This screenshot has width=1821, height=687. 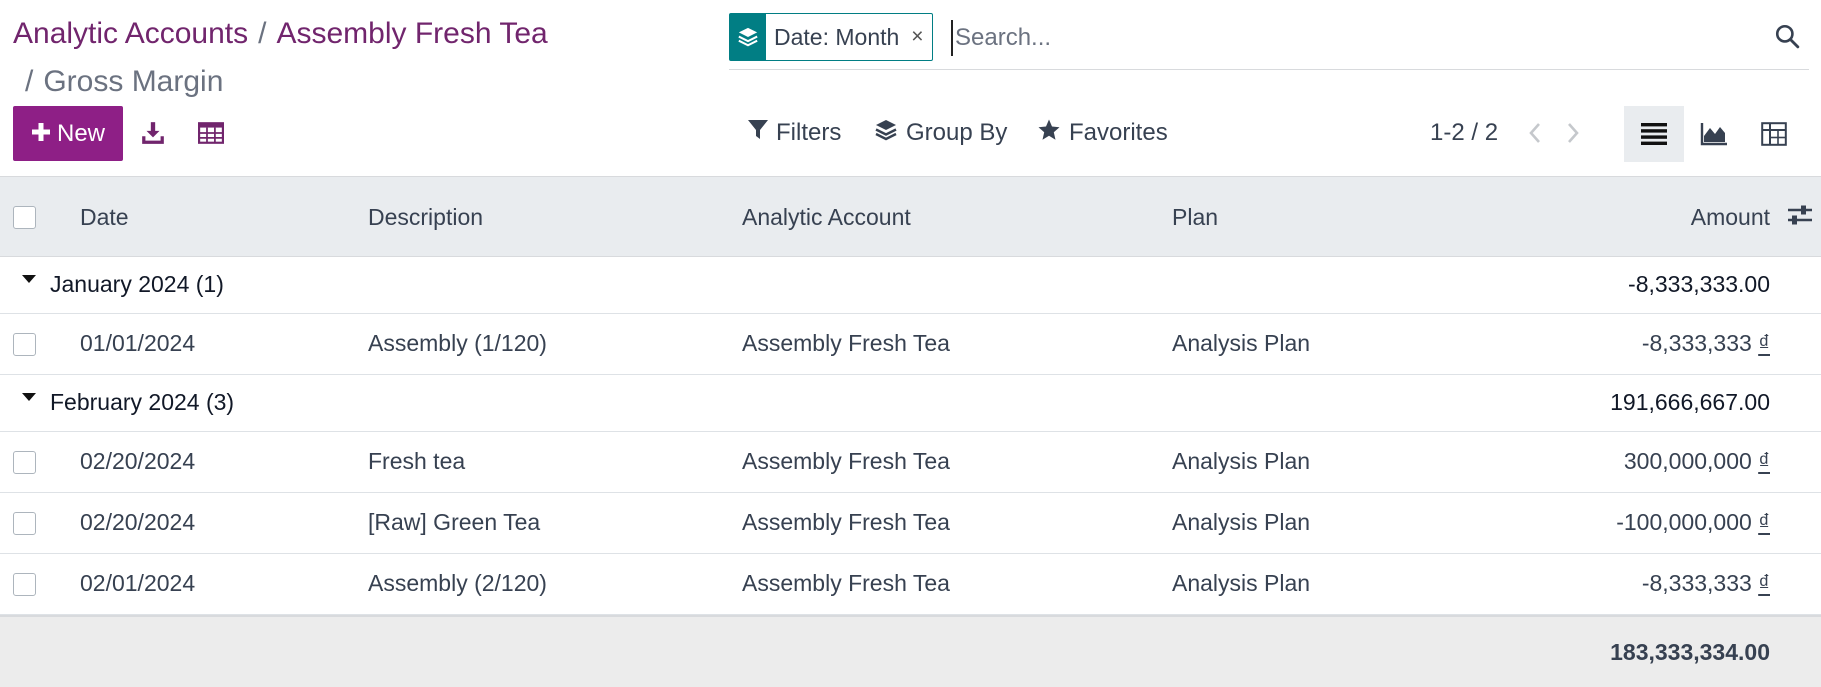 What do you see at coordinates (809, 132) in the screenshot?
I see `filters-label: Filters` at bounding box center [809, 132].